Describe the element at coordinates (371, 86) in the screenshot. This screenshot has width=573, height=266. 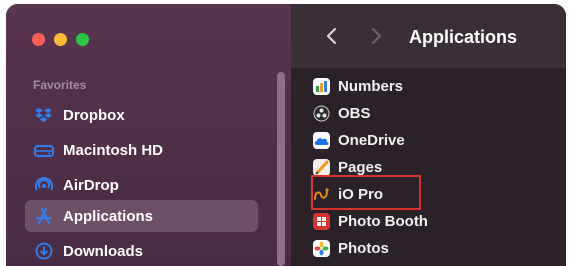
I see `file-name: Numbers` at that location.